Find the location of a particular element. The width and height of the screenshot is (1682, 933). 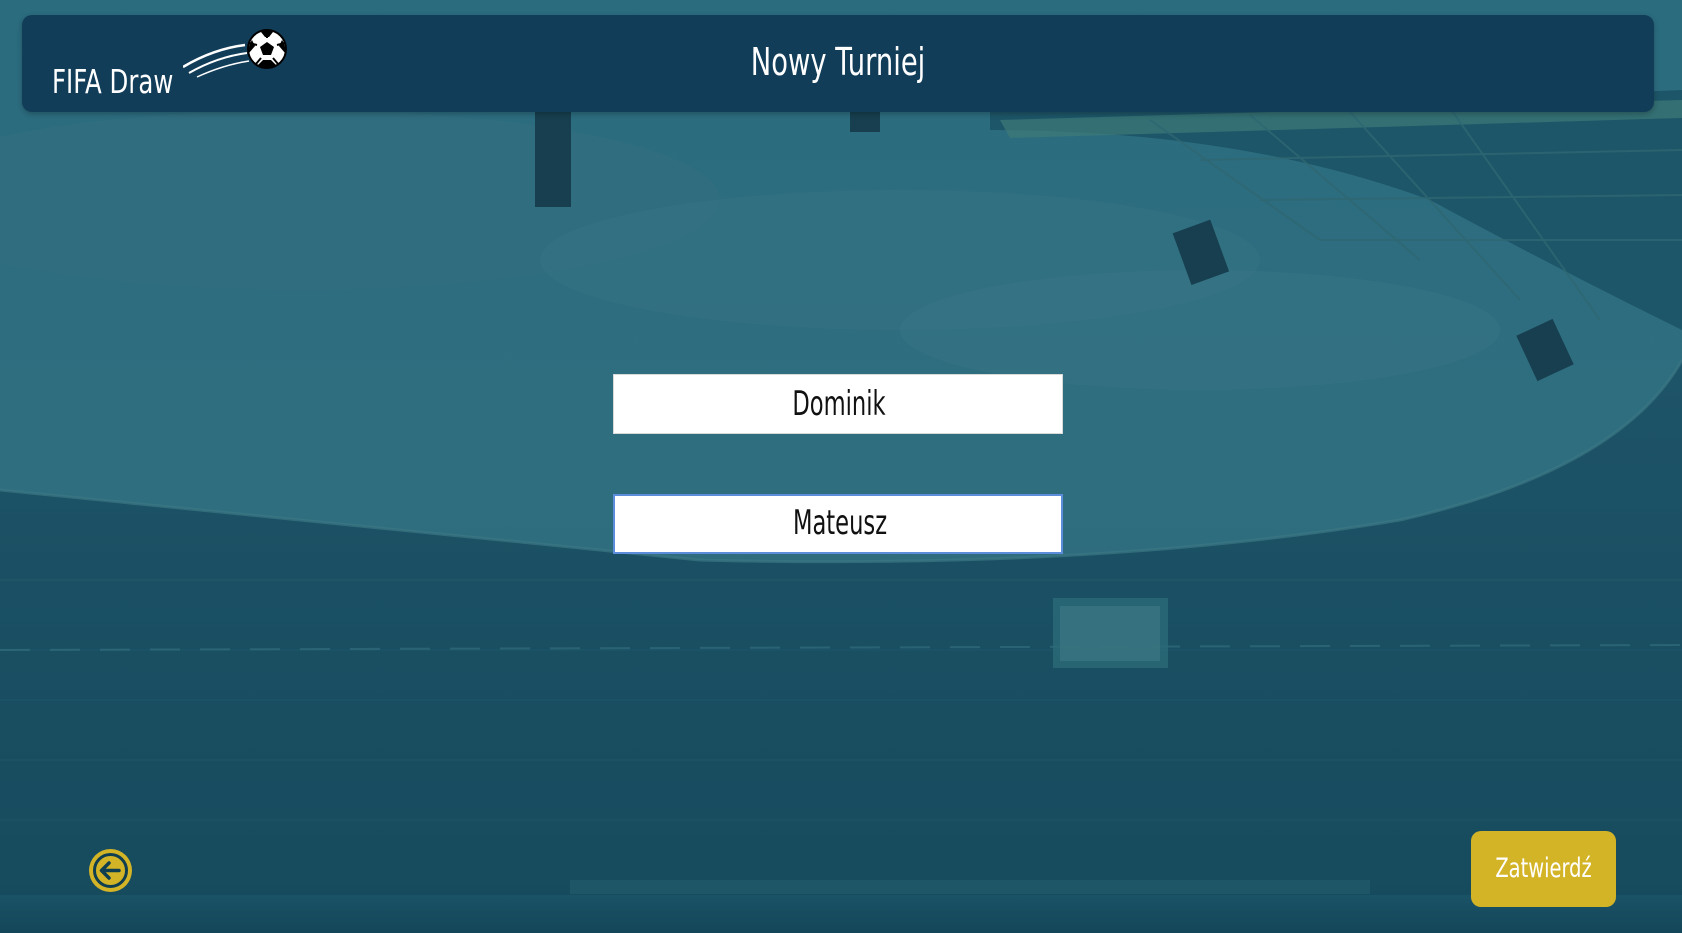

page-title: Nowy Turniej is located at coordinates (838, 62).